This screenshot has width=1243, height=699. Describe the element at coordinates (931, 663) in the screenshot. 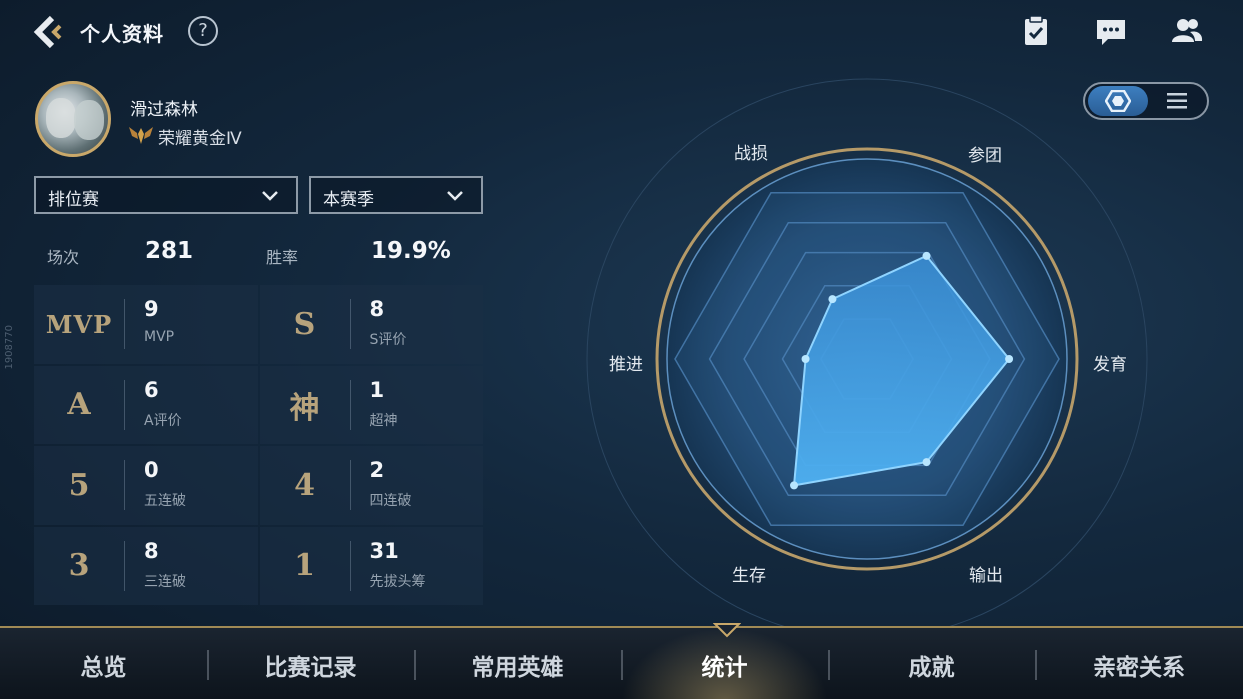

I see `tab-achievements: 成就` at that location.